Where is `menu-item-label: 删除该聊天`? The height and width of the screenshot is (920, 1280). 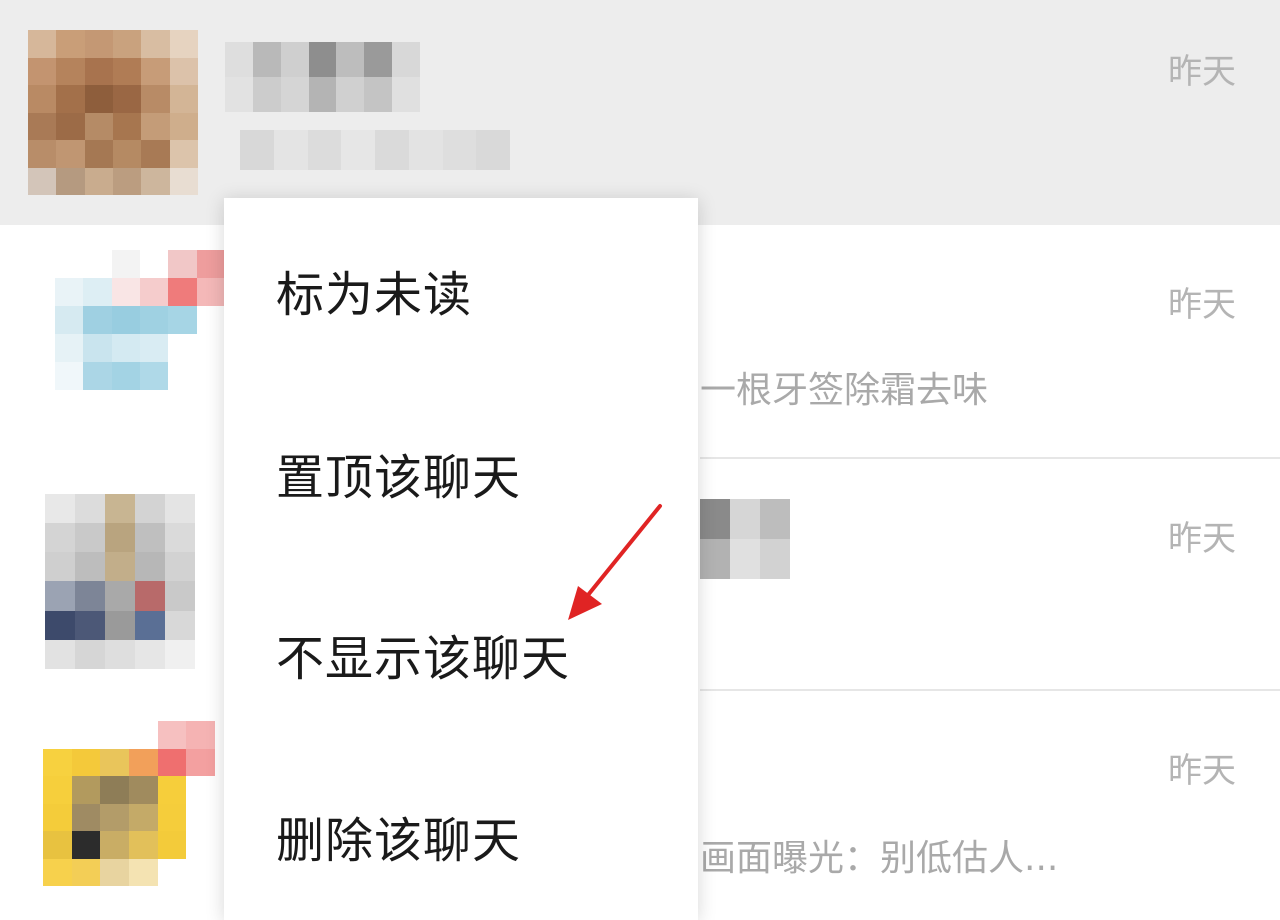 menu-item-label: 删除该聊天 is located at coordinates (399, 841).